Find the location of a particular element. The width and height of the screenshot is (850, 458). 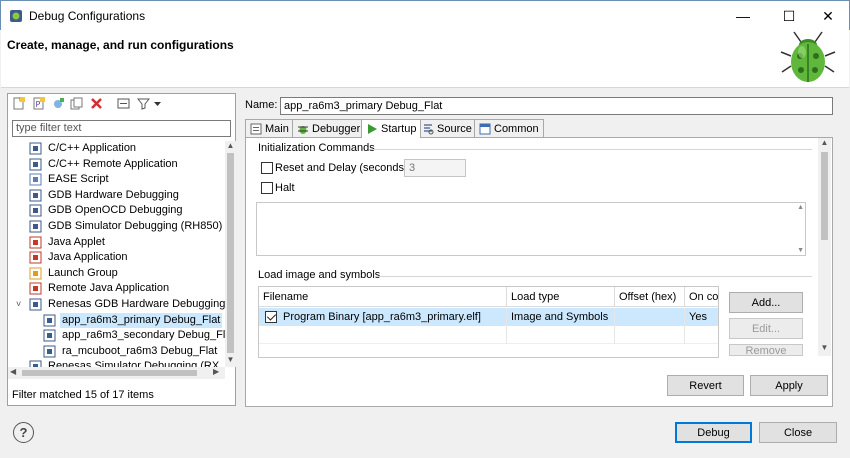

tab-main: Main is located at coordinates (269, 128).